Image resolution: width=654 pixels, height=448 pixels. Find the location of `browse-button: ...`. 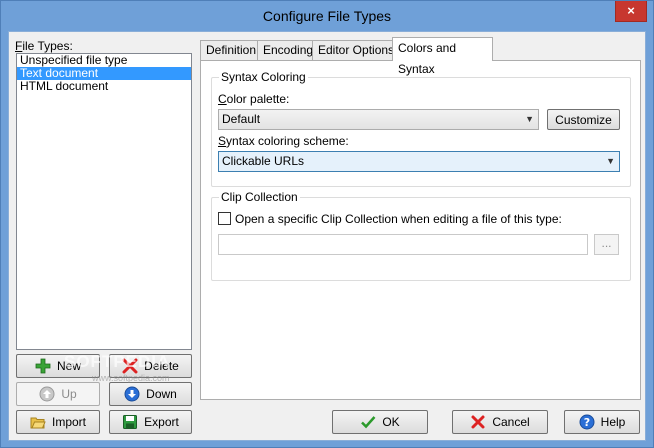

browse-button: ... is located at coordinates (606, 244).